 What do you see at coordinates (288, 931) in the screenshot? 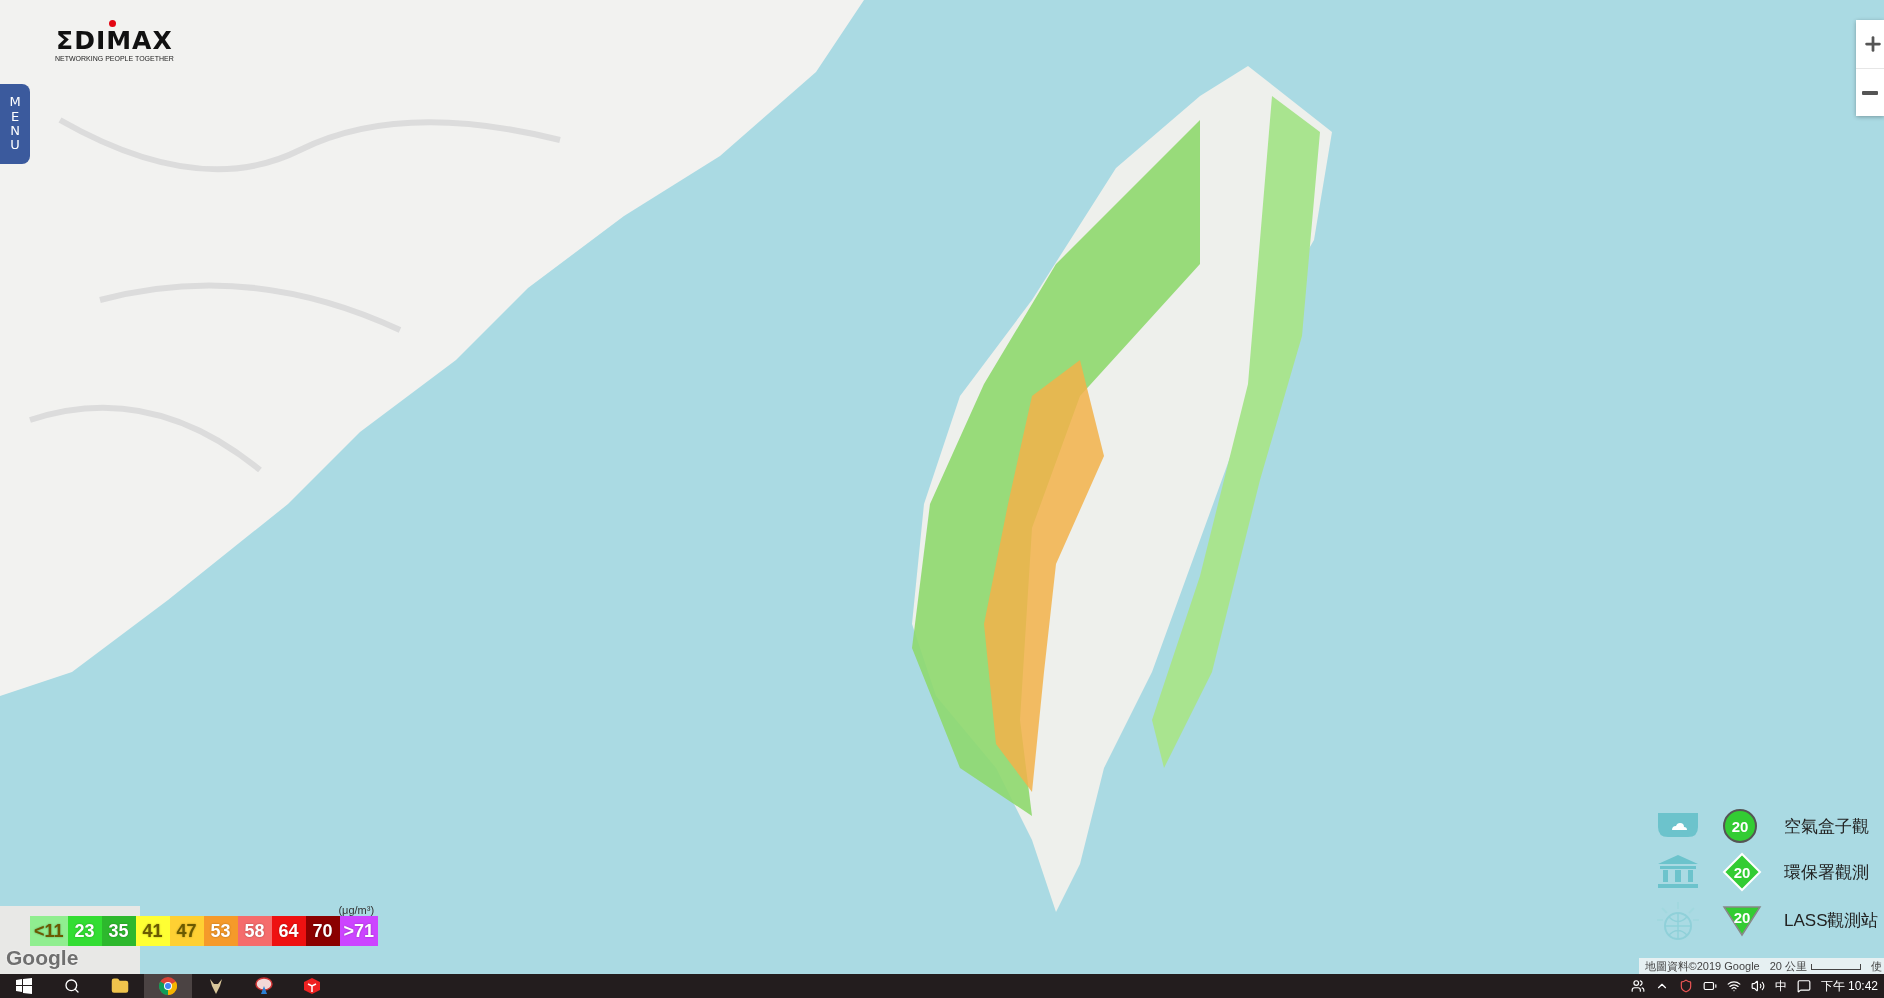
I see `legend-step: 64` at bounding box center [288, 931].